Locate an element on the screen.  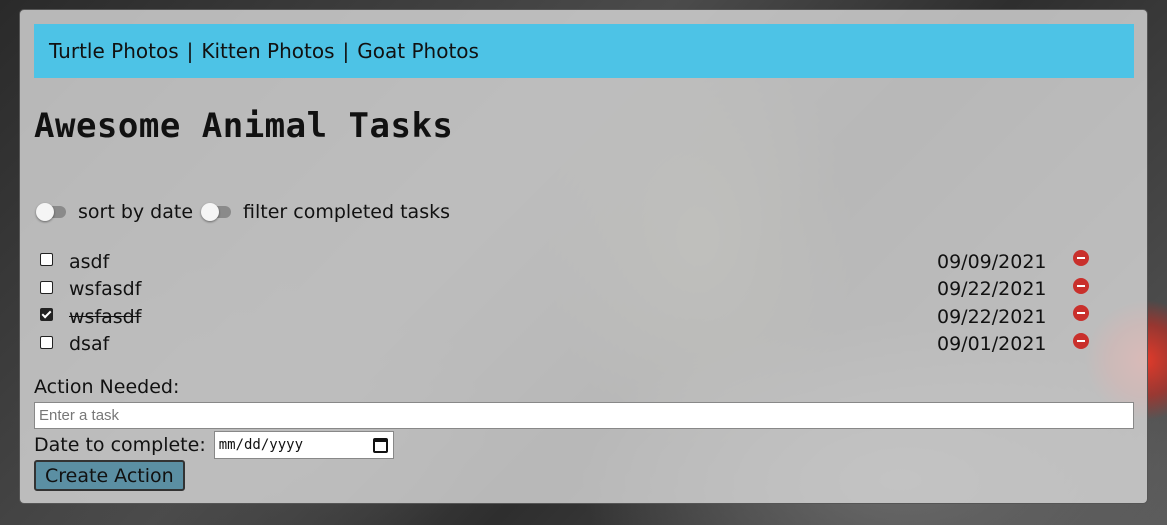
calendar-icon is located at coordinates (380, 445).